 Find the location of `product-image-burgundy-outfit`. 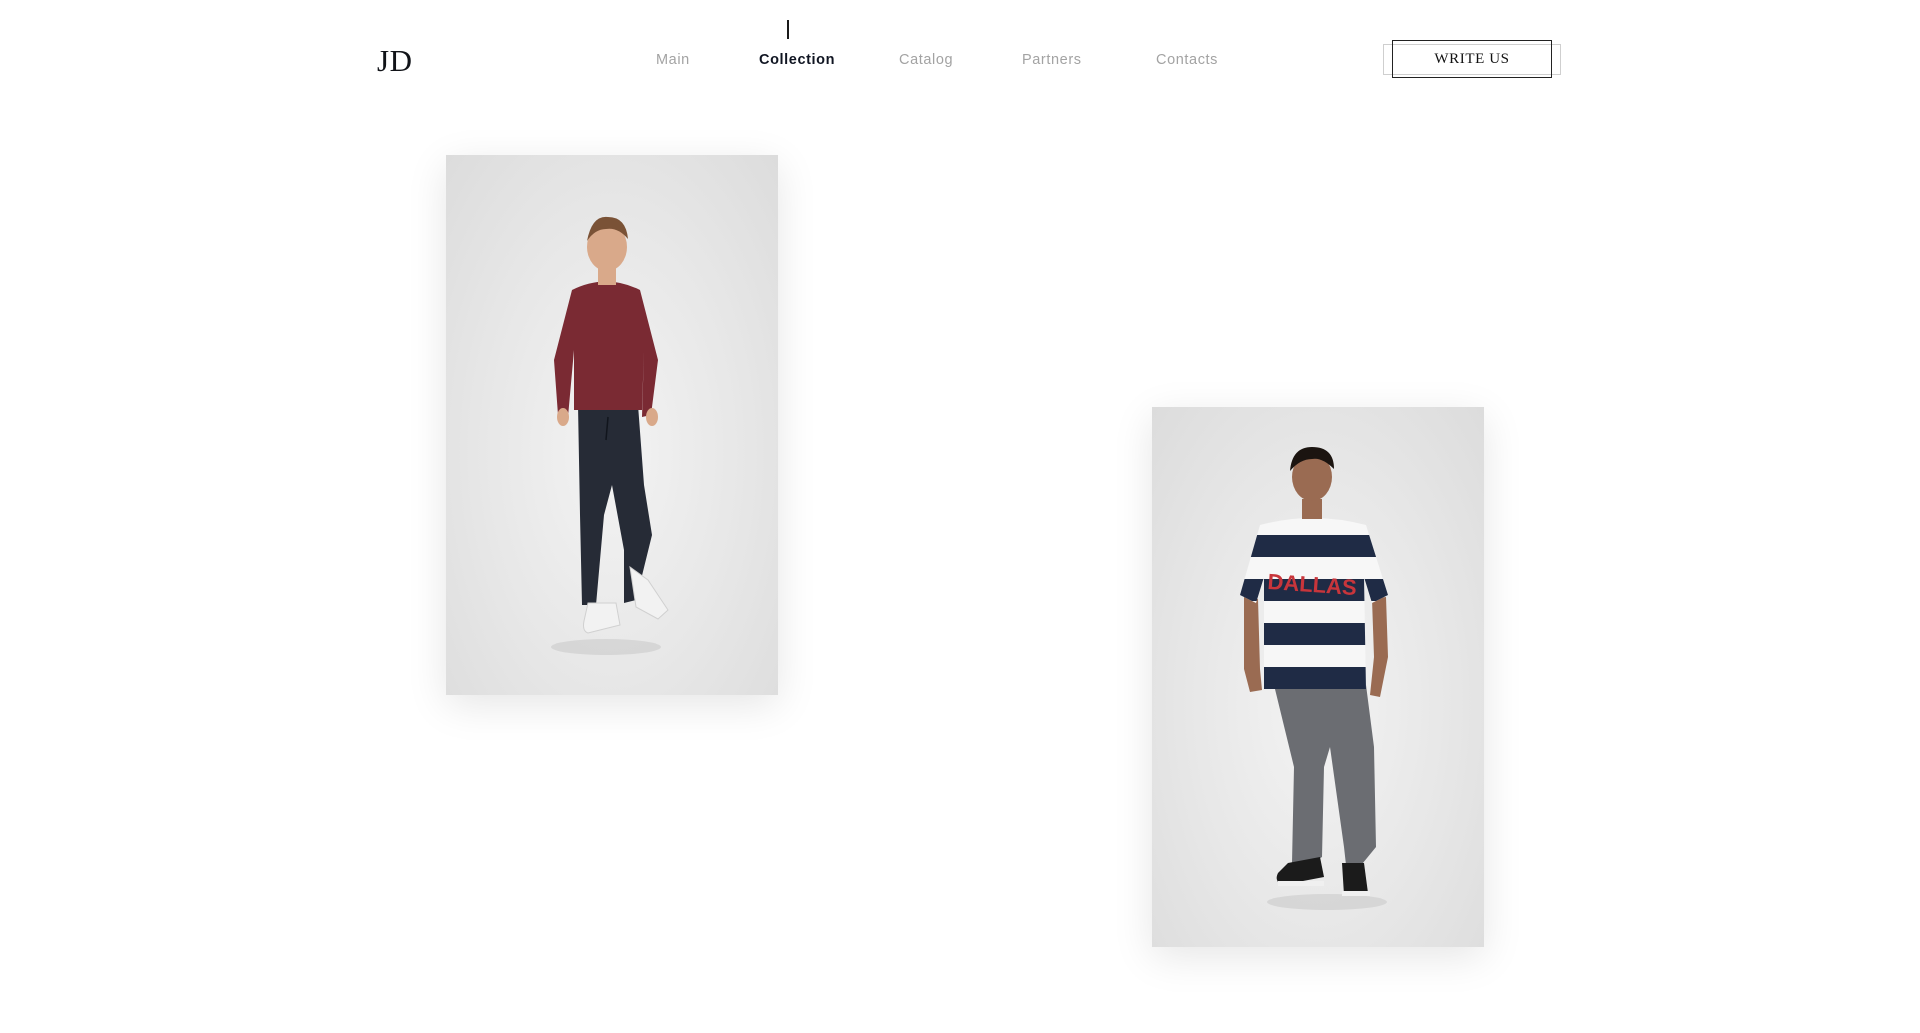

product-image-burgundy-outfit is located at coordinates (610, 435).